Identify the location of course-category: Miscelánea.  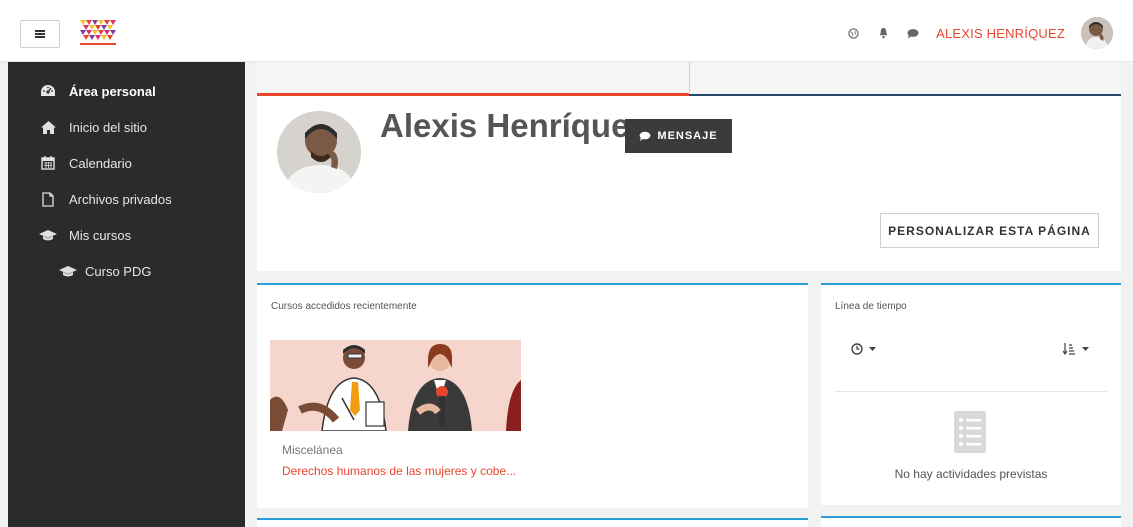
(312, 450).